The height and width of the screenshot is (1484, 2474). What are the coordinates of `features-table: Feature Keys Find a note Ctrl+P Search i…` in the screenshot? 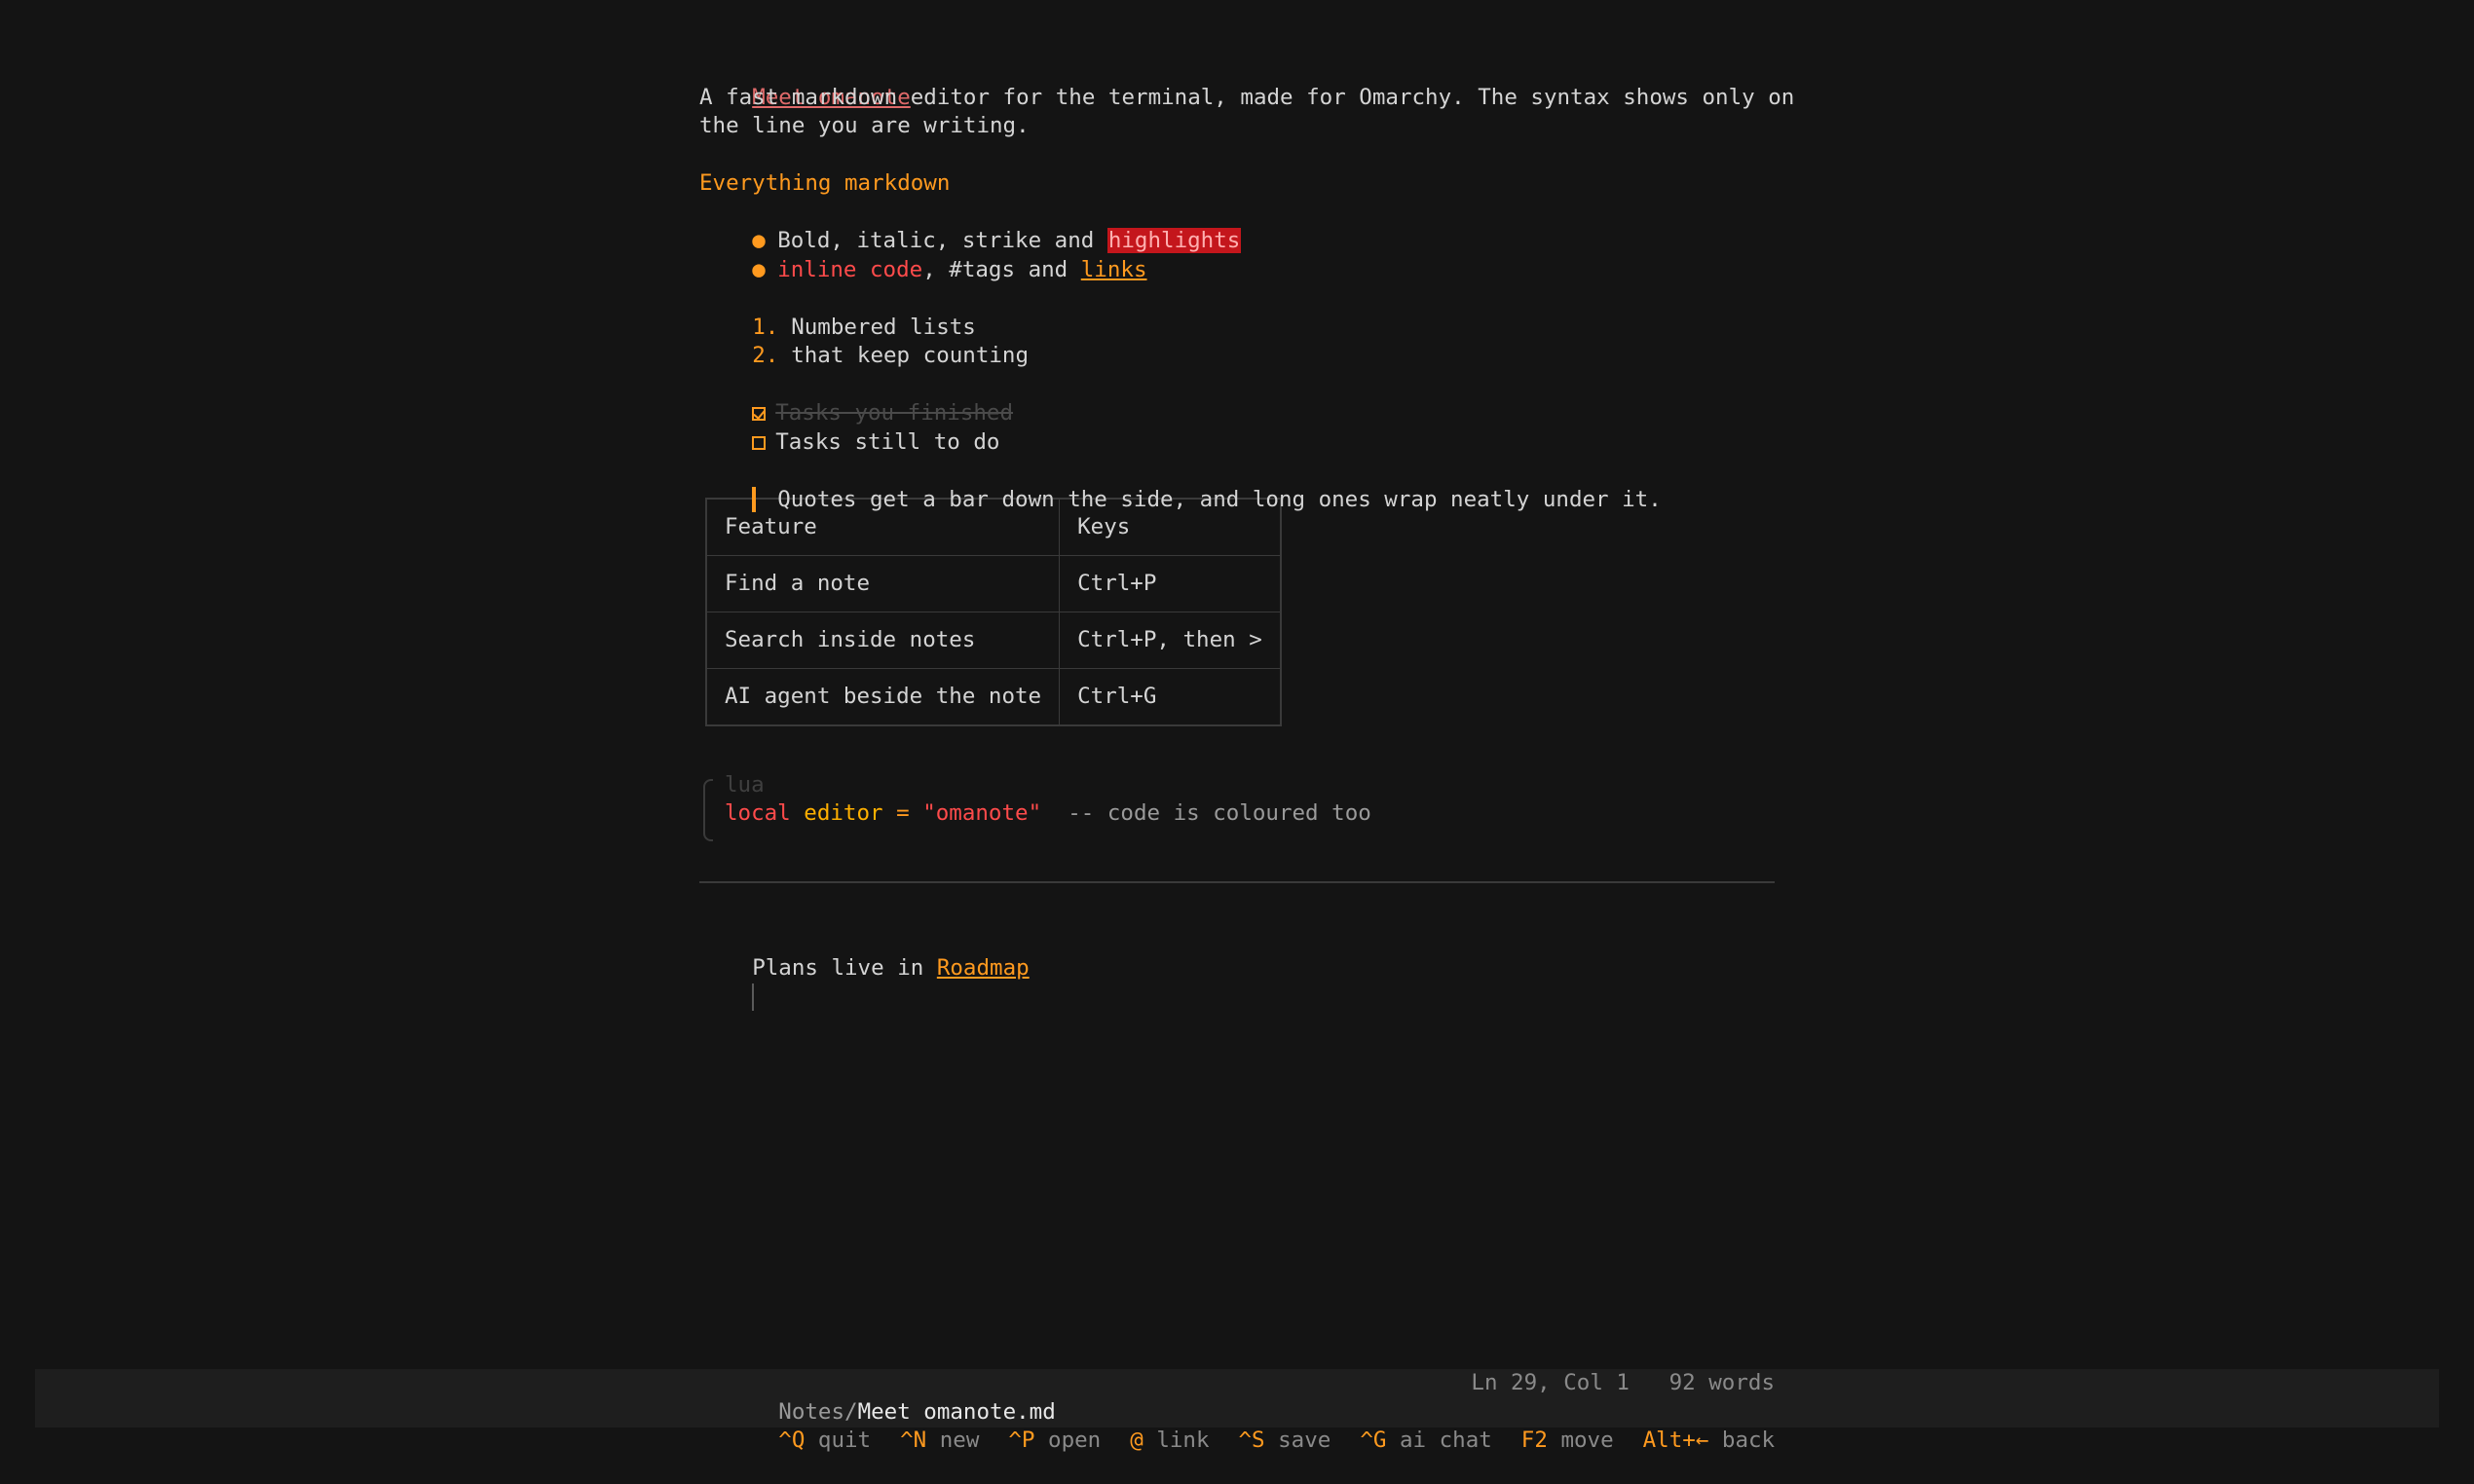 It's located at (994, 611).